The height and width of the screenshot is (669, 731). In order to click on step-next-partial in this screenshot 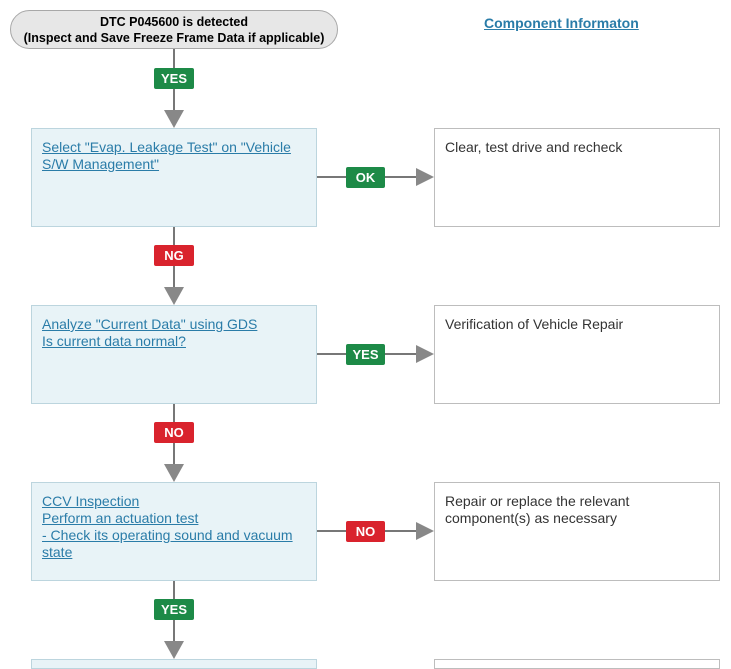, I will do `click(174, 664)`.